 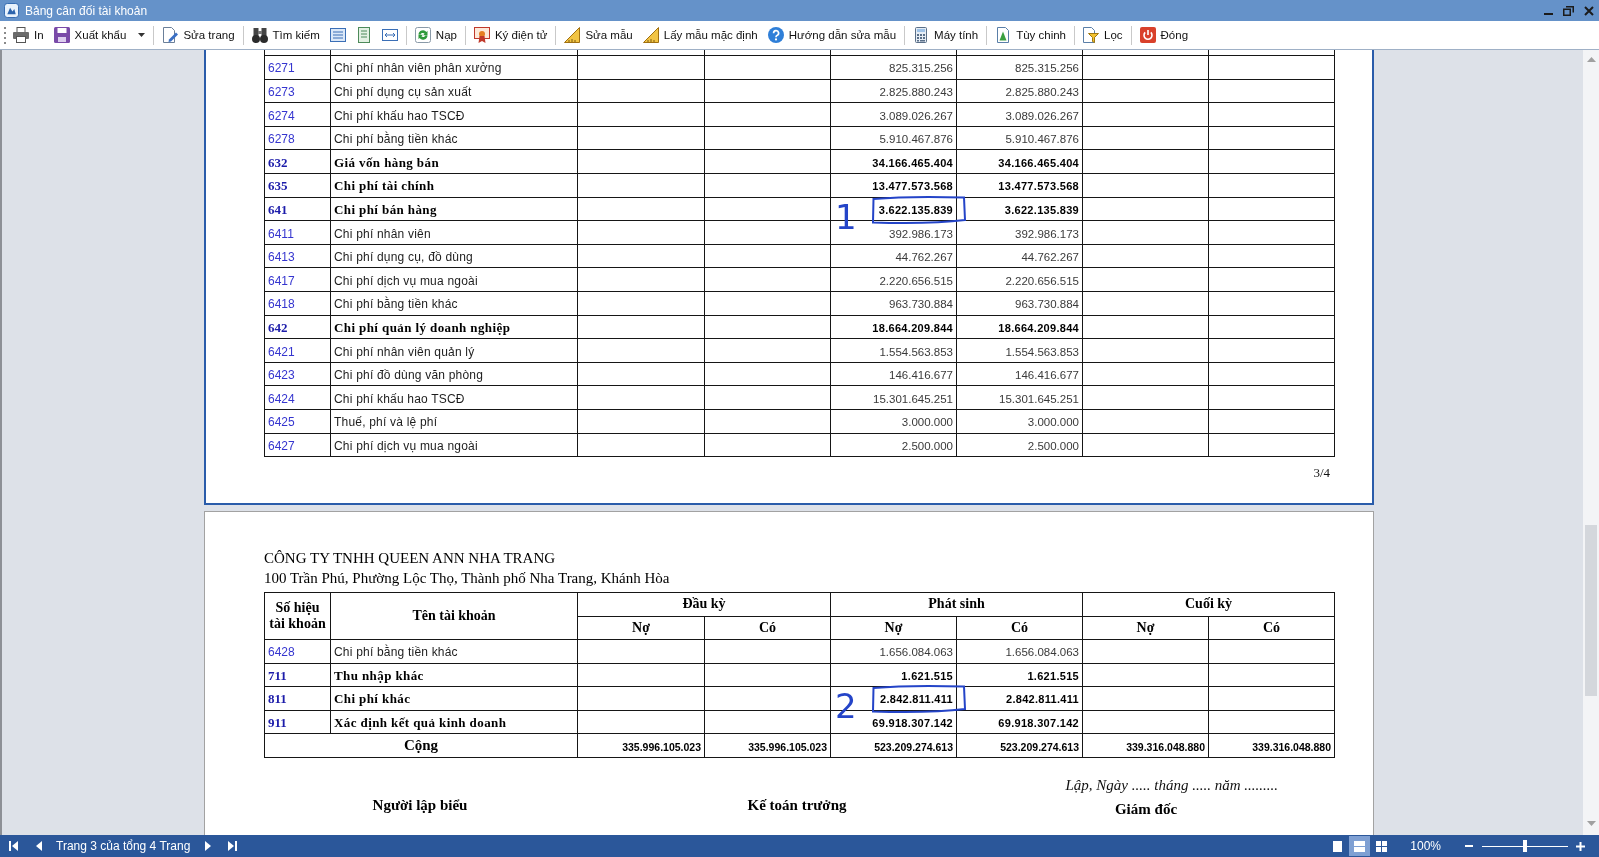 I want to click on first-page-icon, so click(x=13, y=846).